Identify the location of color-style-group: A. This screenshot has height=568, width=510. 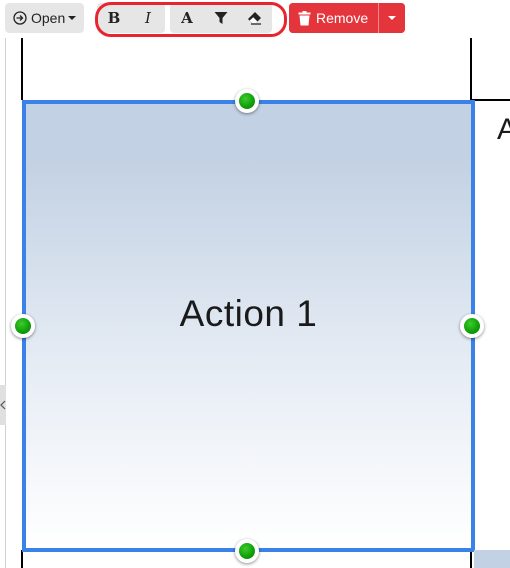
(221, 18).